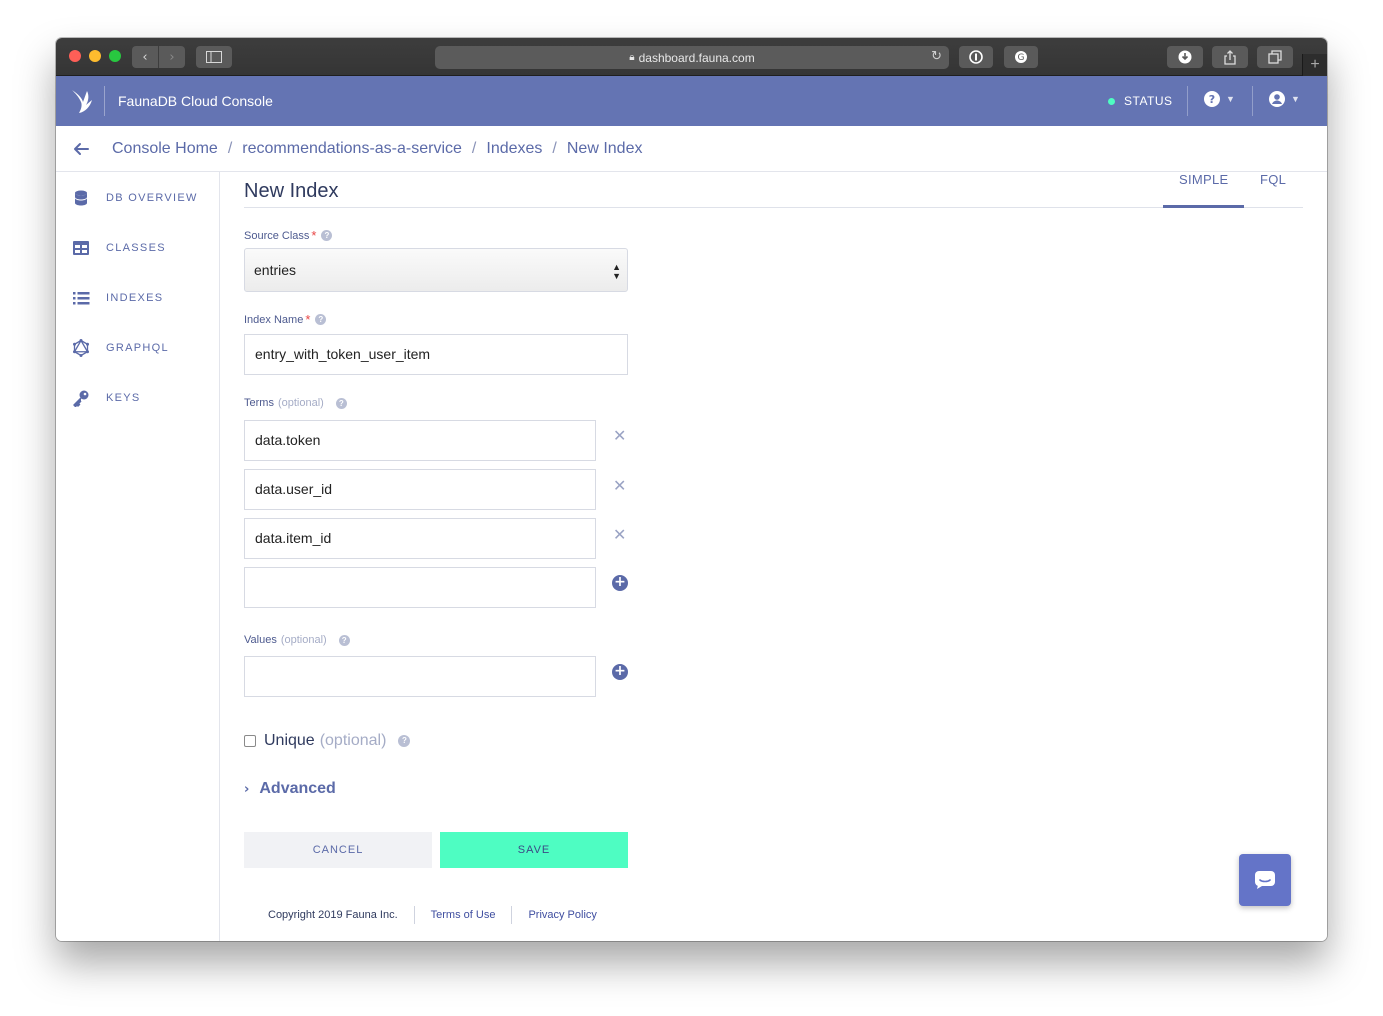  I want to click on tabs-overview-icon, so click(1275, 57).